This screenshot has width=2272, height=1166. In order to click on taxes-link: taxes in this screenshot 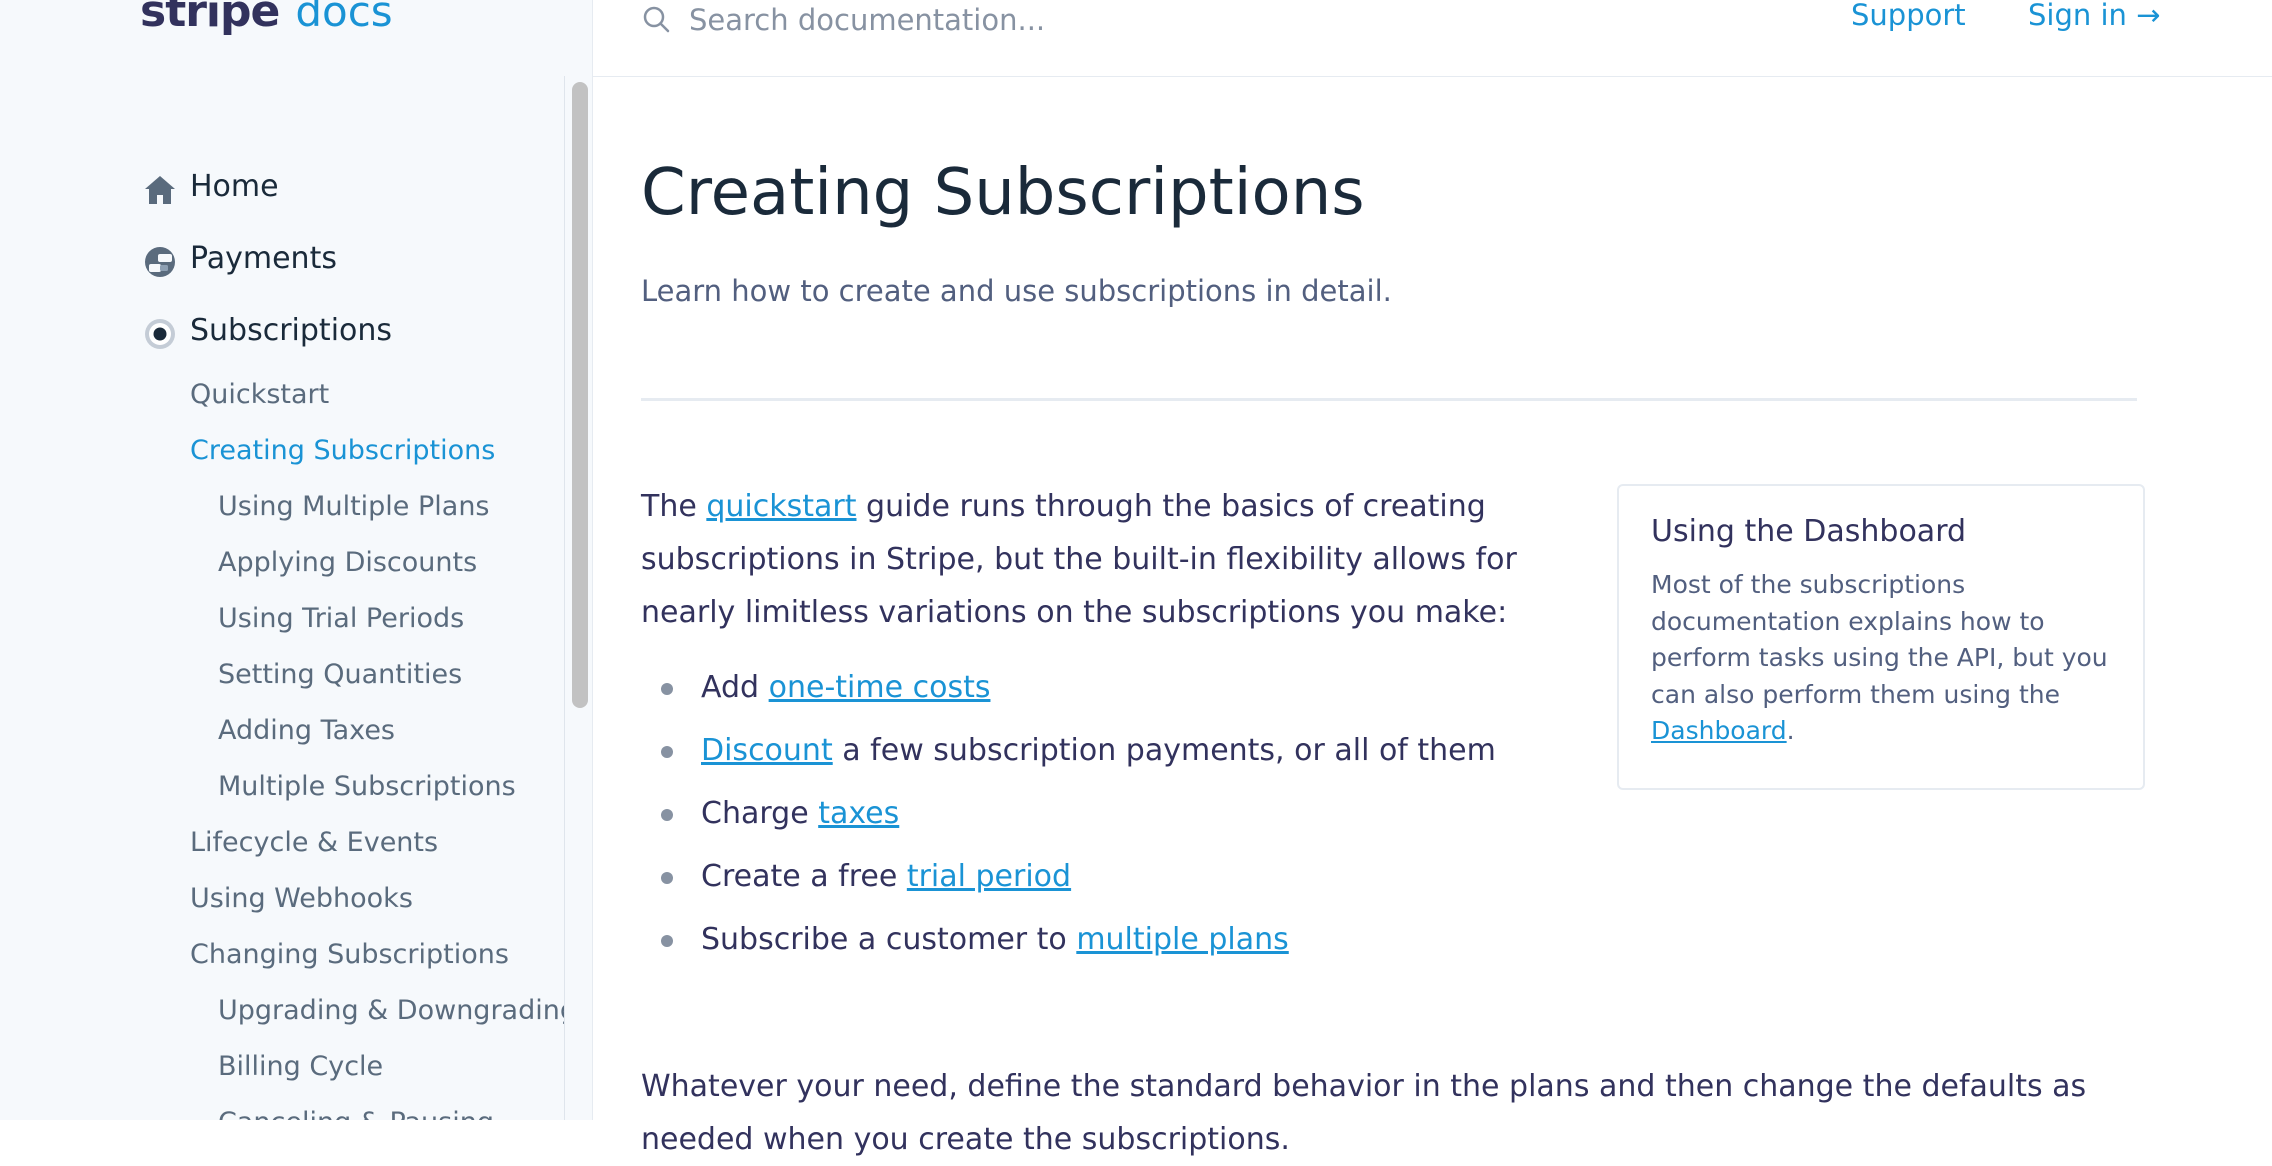, I will do `click(858, 813)`.